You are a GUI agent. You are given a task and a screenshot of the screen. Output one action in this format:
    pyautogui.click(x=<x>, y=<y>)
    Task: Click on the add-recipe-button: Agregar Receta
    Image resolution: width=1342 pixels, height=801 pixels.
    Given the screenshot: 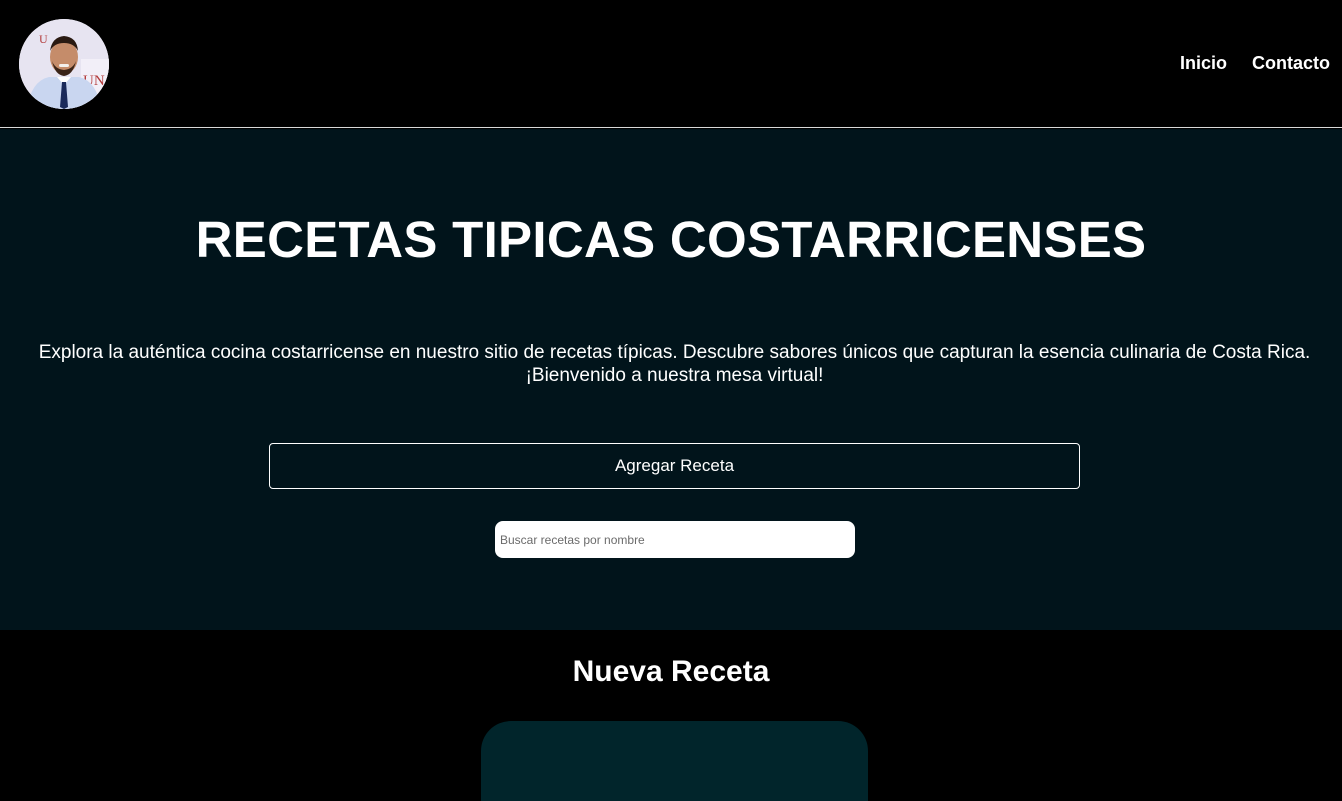 What is the action you would take?
    pyautogui.click(x=674, y=466)
    